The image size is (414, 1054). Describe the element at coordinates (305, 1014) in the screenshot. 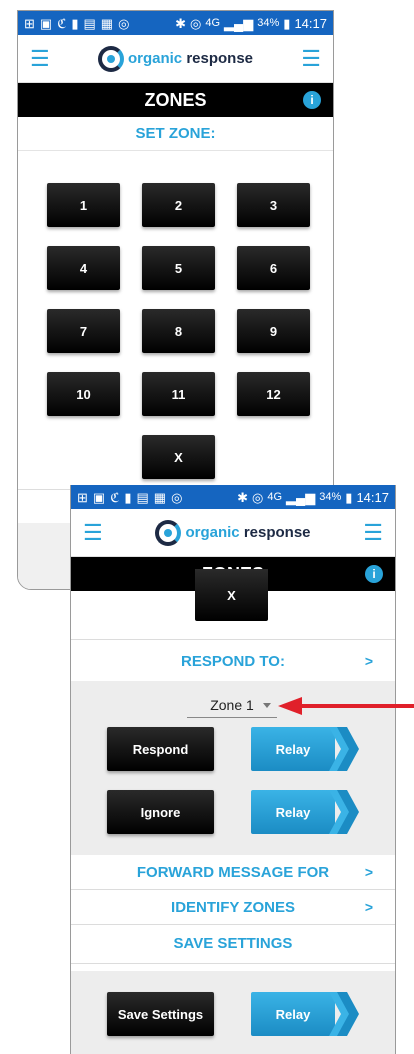

I see `relay-button-save: Relay` at that location.